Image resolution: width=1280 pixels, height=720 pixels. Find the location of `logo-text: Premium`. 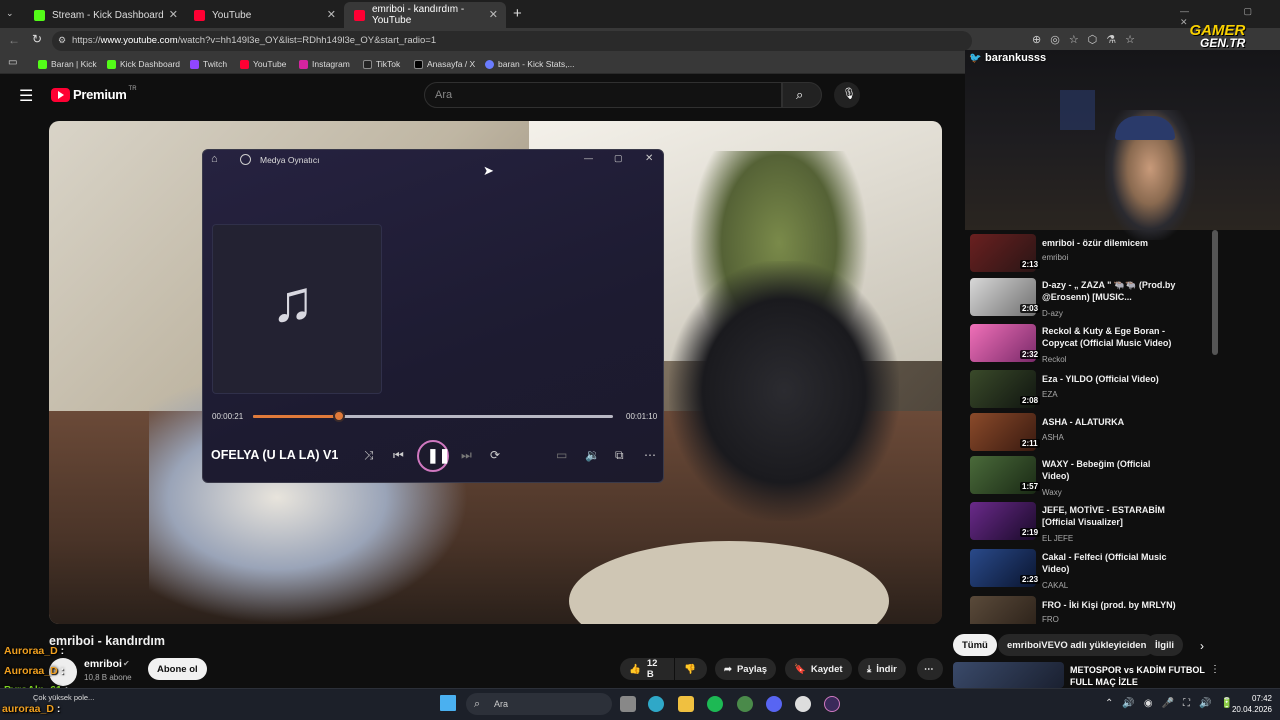

logo-text: Premium is located at coordinates (100, 94).